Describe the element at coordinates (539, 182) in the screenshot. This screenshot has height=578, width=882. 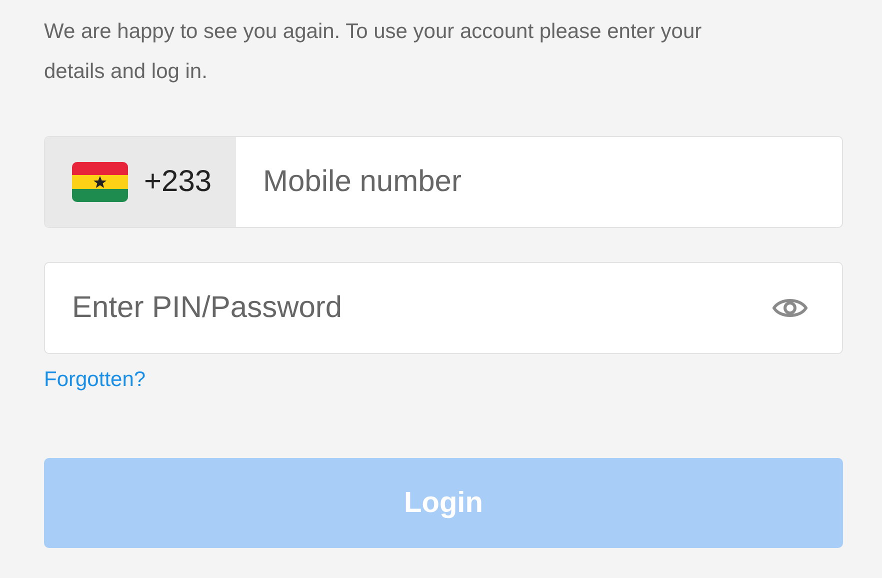
I see `mobile-number-input: Mobile number` at that location.